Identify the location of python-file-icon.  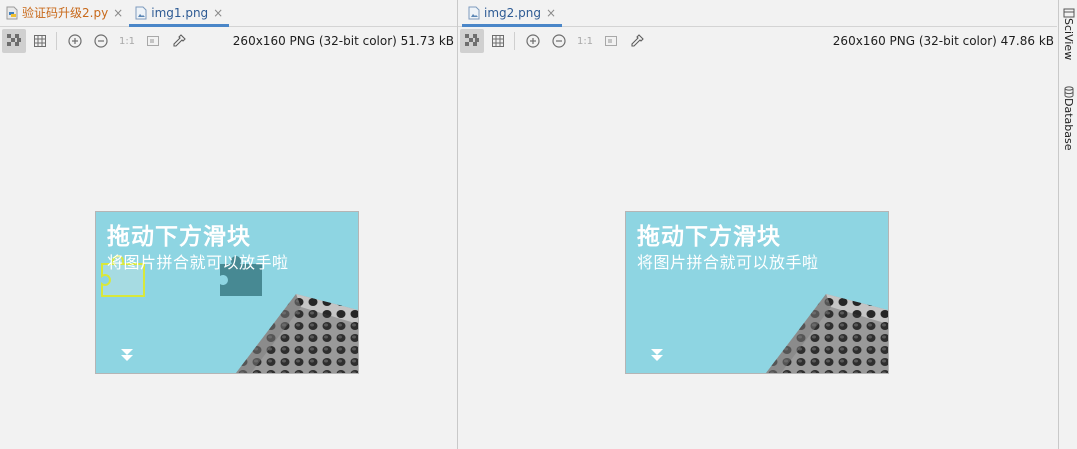
(12, 13).